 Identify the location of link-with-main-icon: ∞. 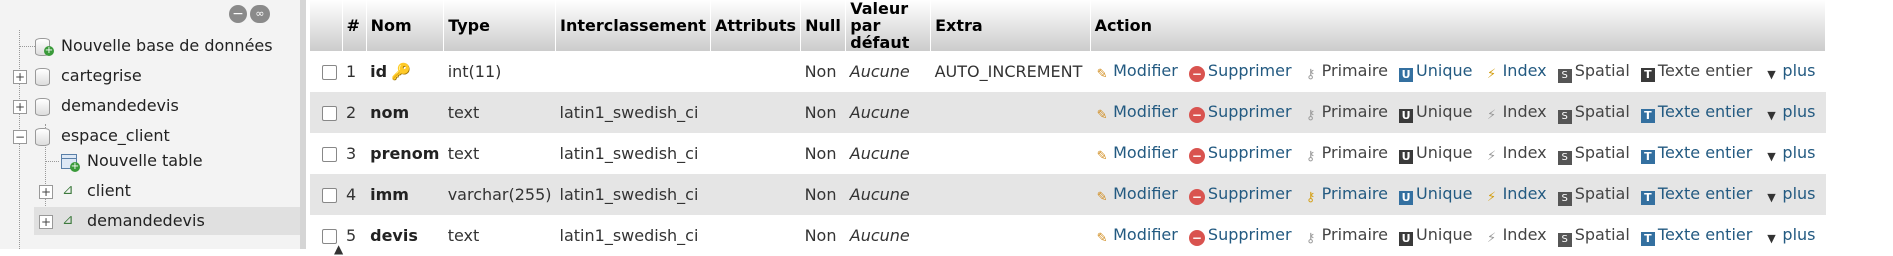
(260, 14).